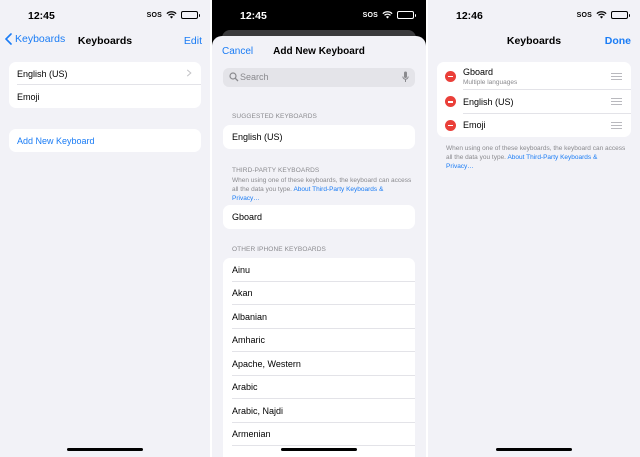  I want to click on sheet-title: Add New Keyboard, so click(319, 51).